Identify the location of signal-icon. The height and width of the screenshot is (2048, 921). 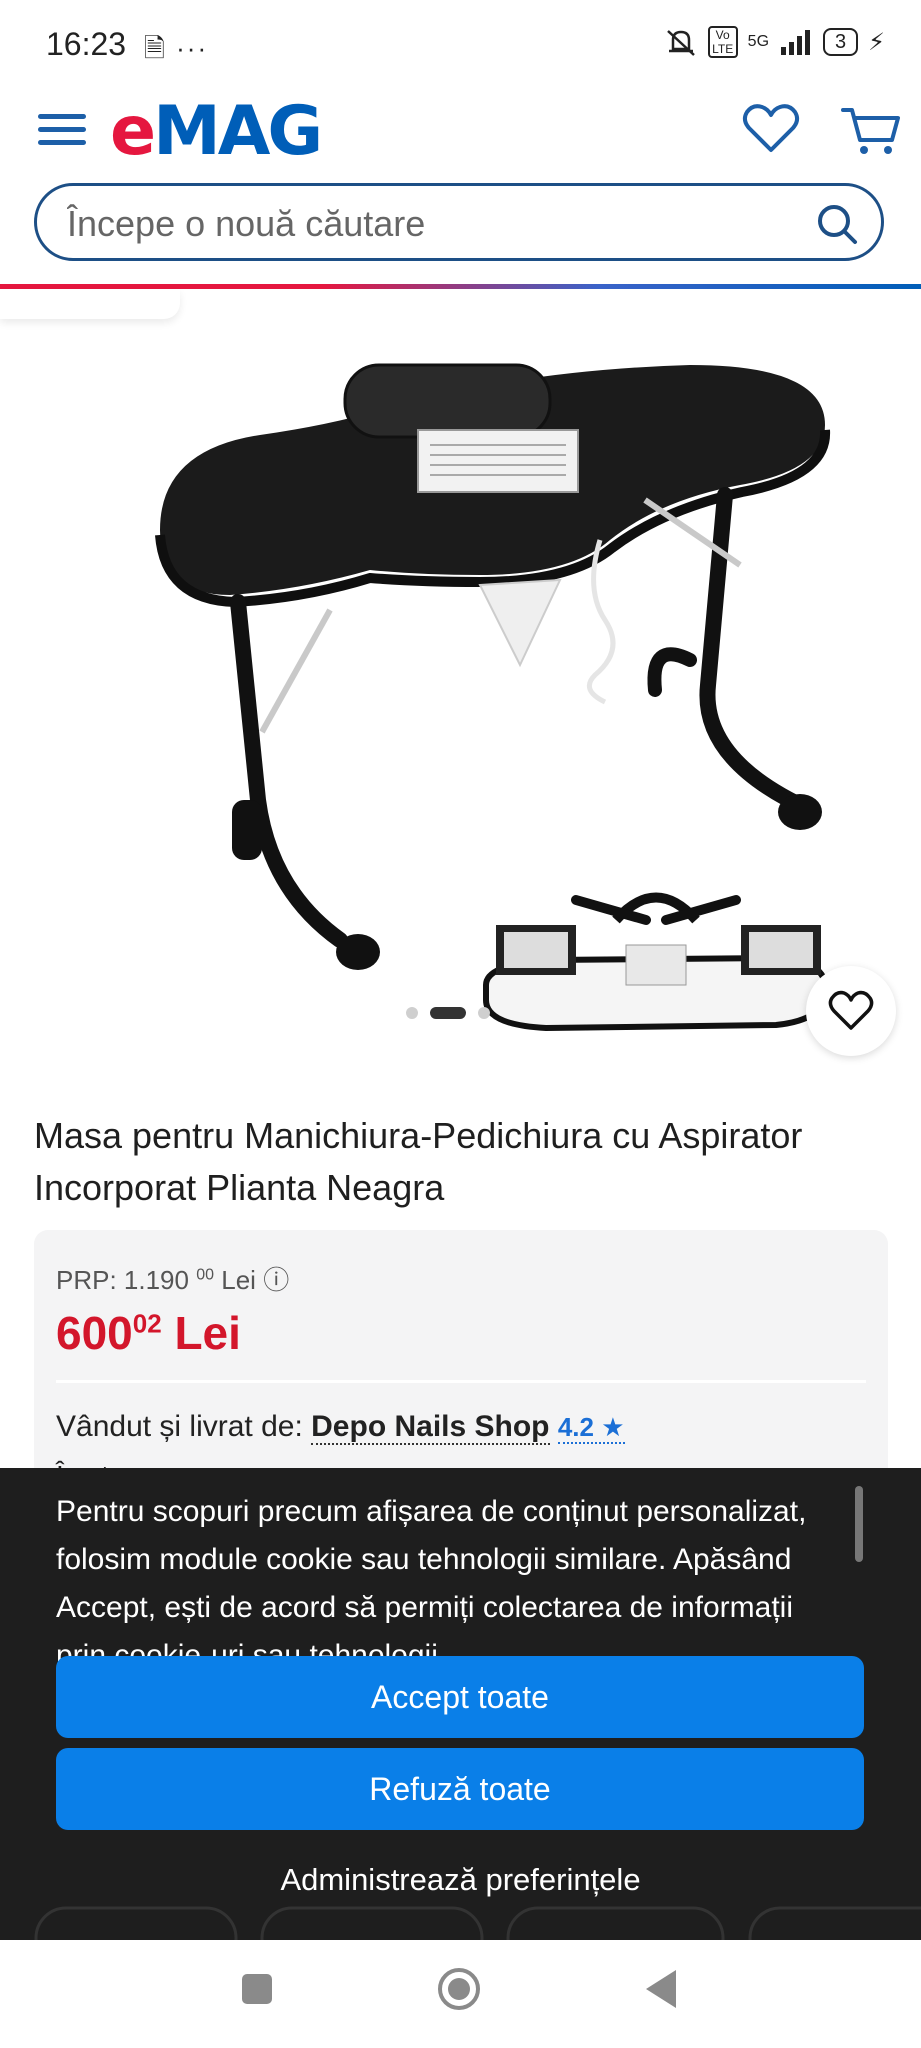
(796, 42).